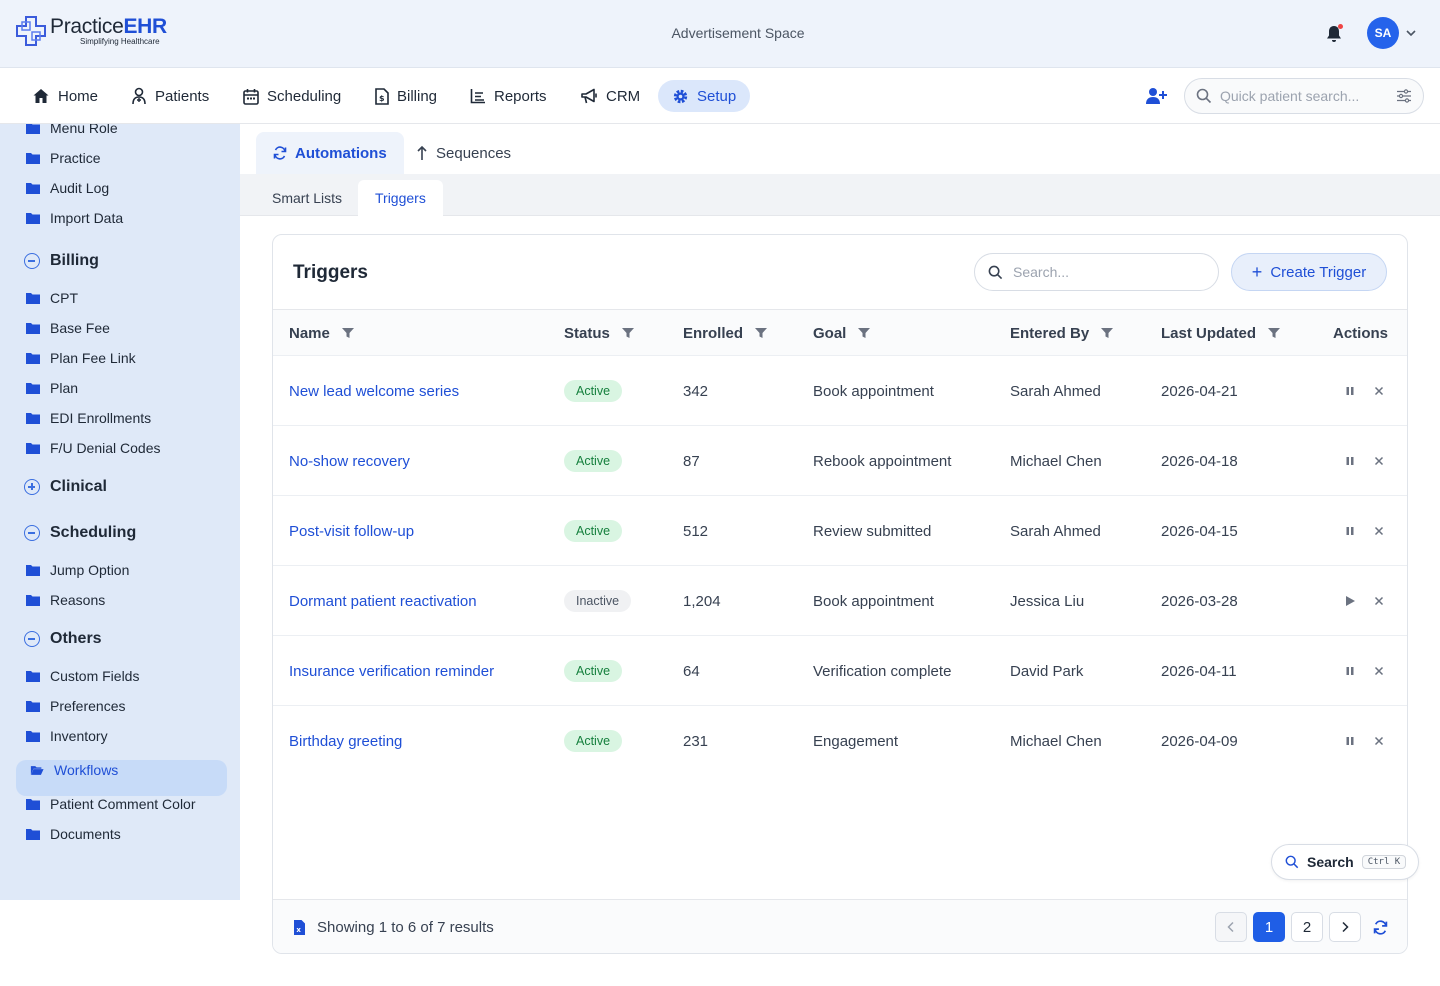  Describe the element at coordinates (587, 333) in the screenshot. I see `column-header-label: Status` at that location.